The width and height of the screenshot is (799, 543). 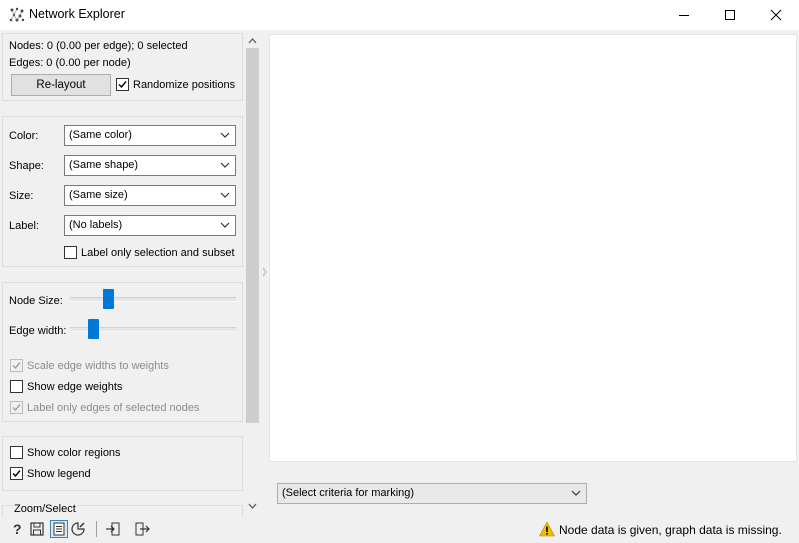 I want to click on maximize-button, so click(x=730, y=15).